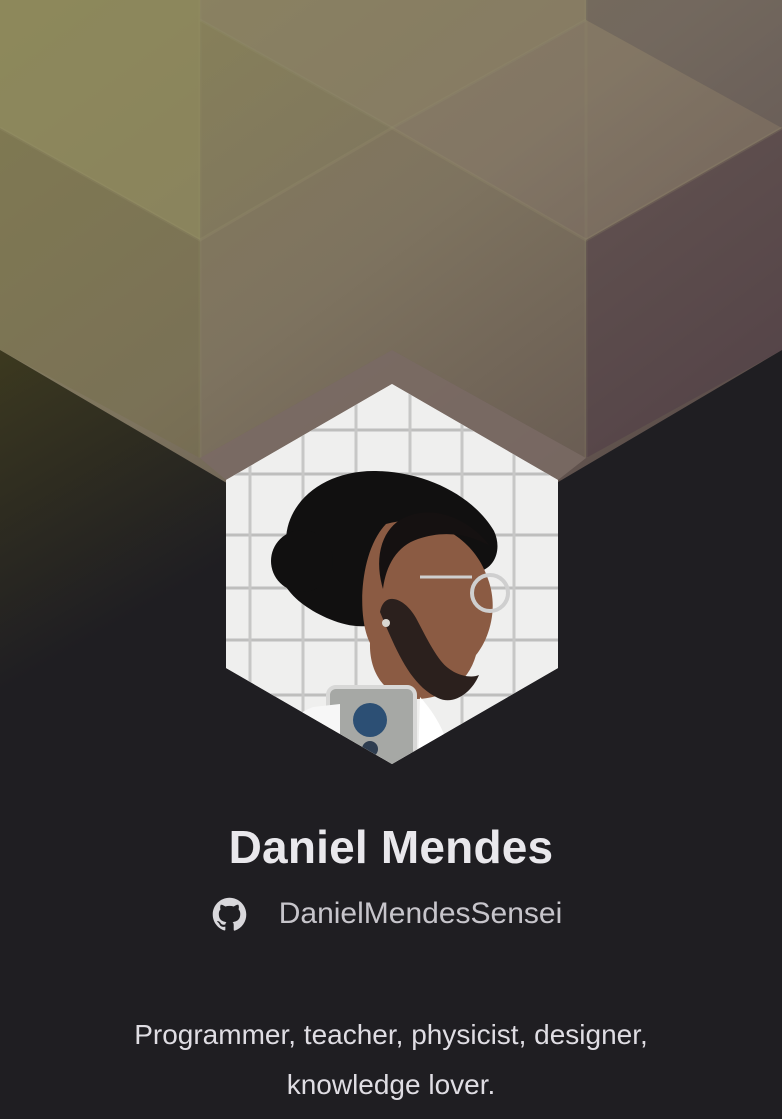  Describe the element at coordinates (229, 914) in the screenshot. I see `github-icon` at that location.